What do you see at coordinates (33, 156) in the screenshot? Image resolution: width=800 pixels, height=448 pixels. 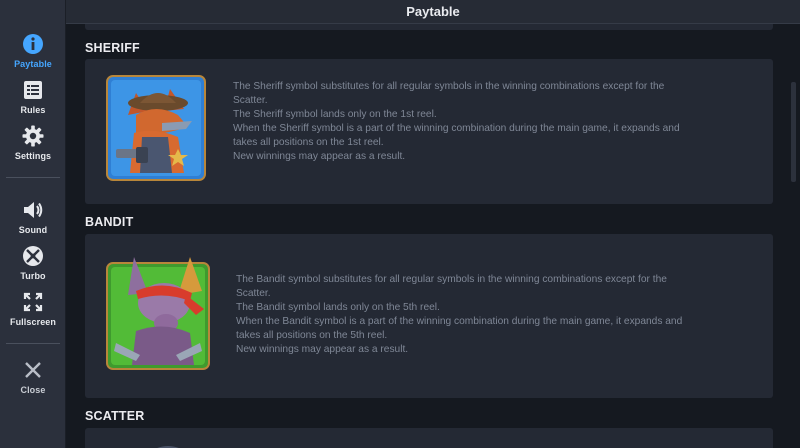 I see `sidebar-item-label: Settings` at bounding box center [33, 156].